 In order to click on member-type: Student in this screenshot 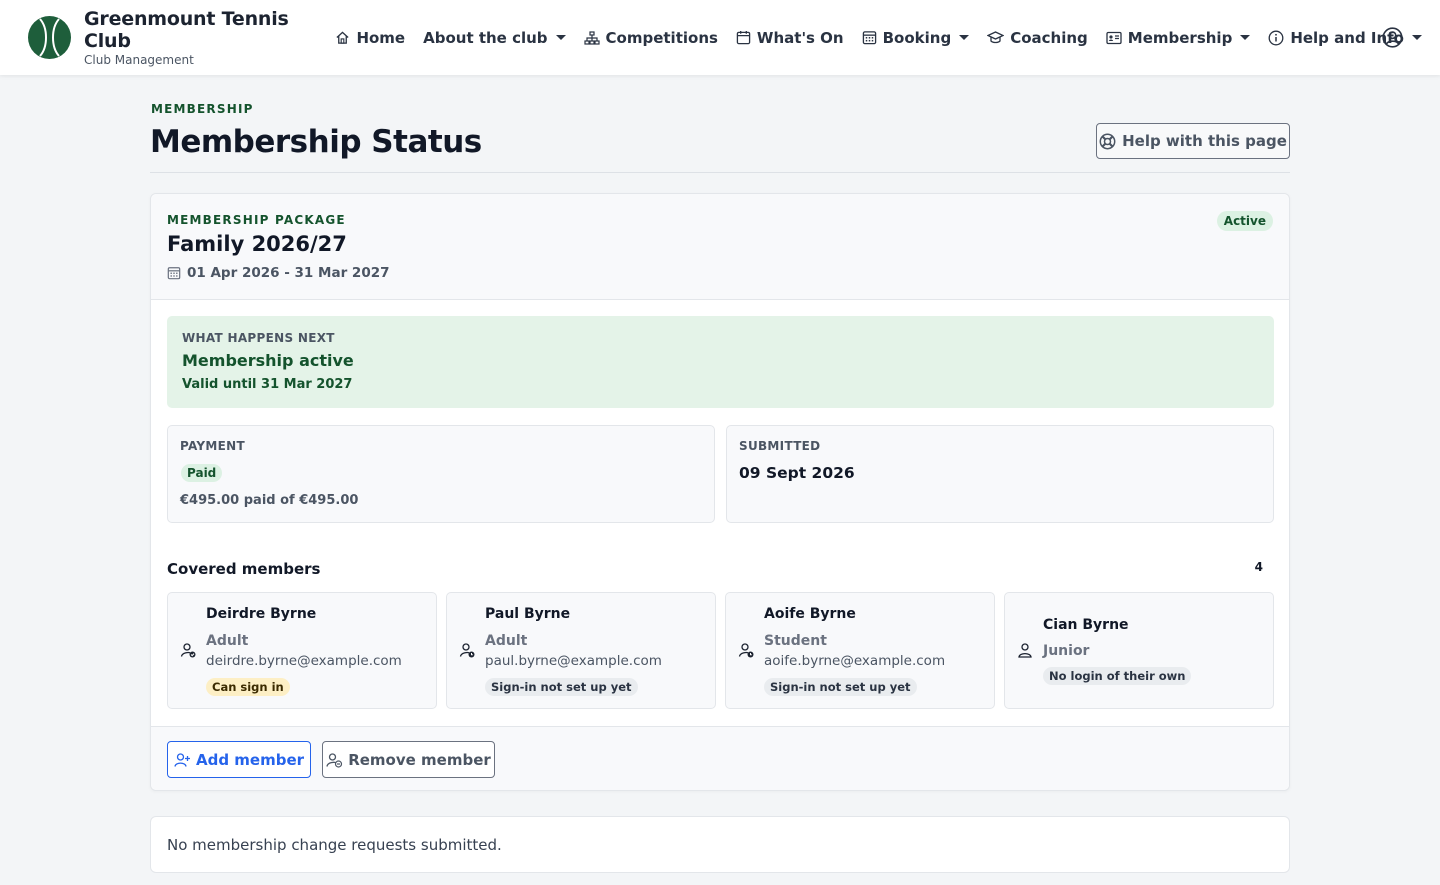, I will do `click(795, 641)`.